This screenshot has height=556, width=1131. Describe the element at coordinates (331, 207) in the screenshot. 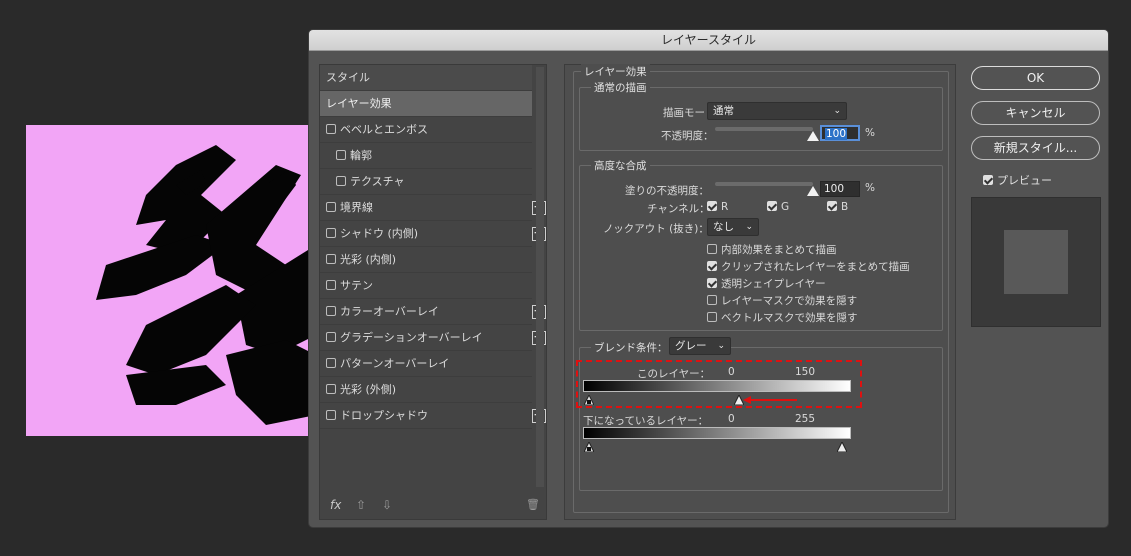

I see `stroke-checkbox` at that location.